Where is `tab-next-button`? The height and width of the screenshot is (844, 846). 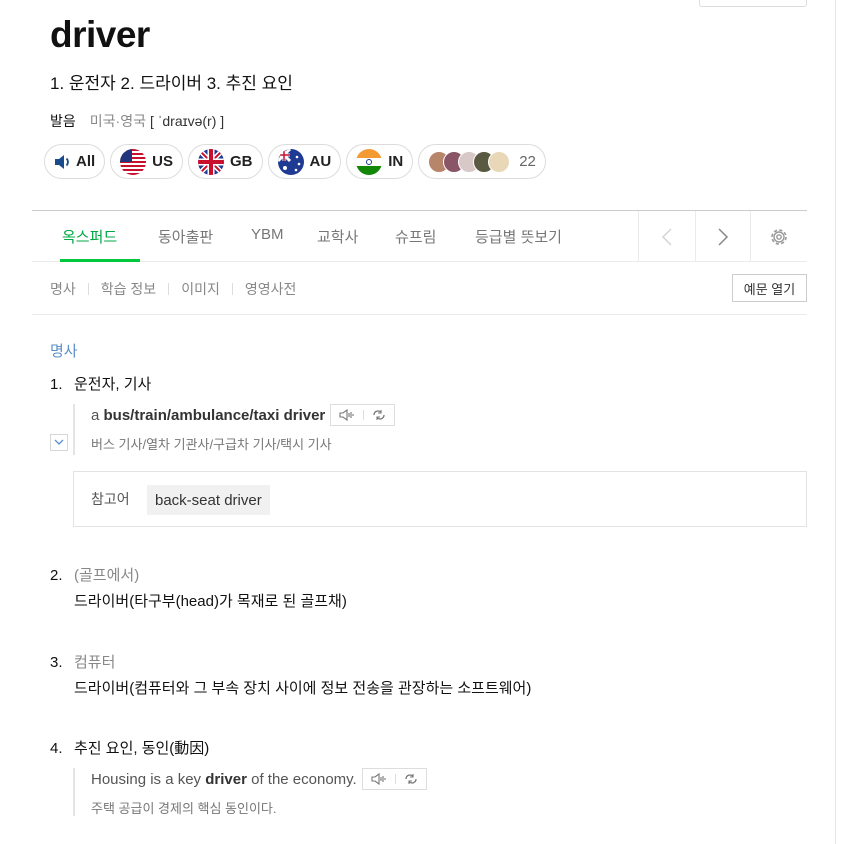 tab-next-button is located at coordinates (722, 236).